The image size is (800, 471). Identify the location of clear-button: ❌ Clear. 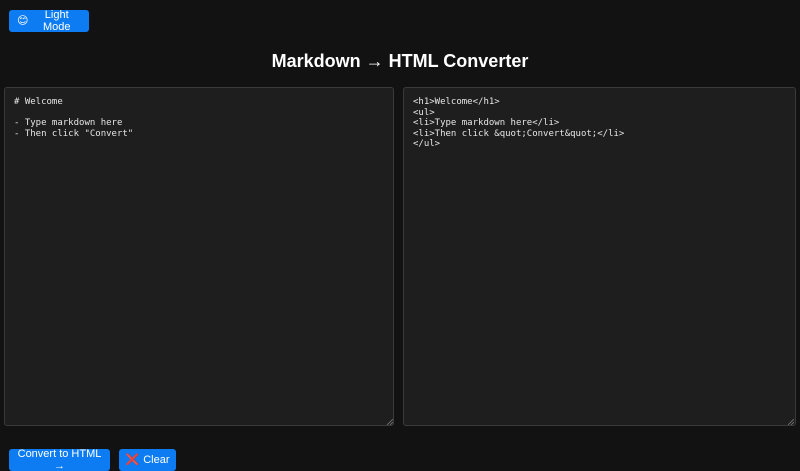
(147, 460).